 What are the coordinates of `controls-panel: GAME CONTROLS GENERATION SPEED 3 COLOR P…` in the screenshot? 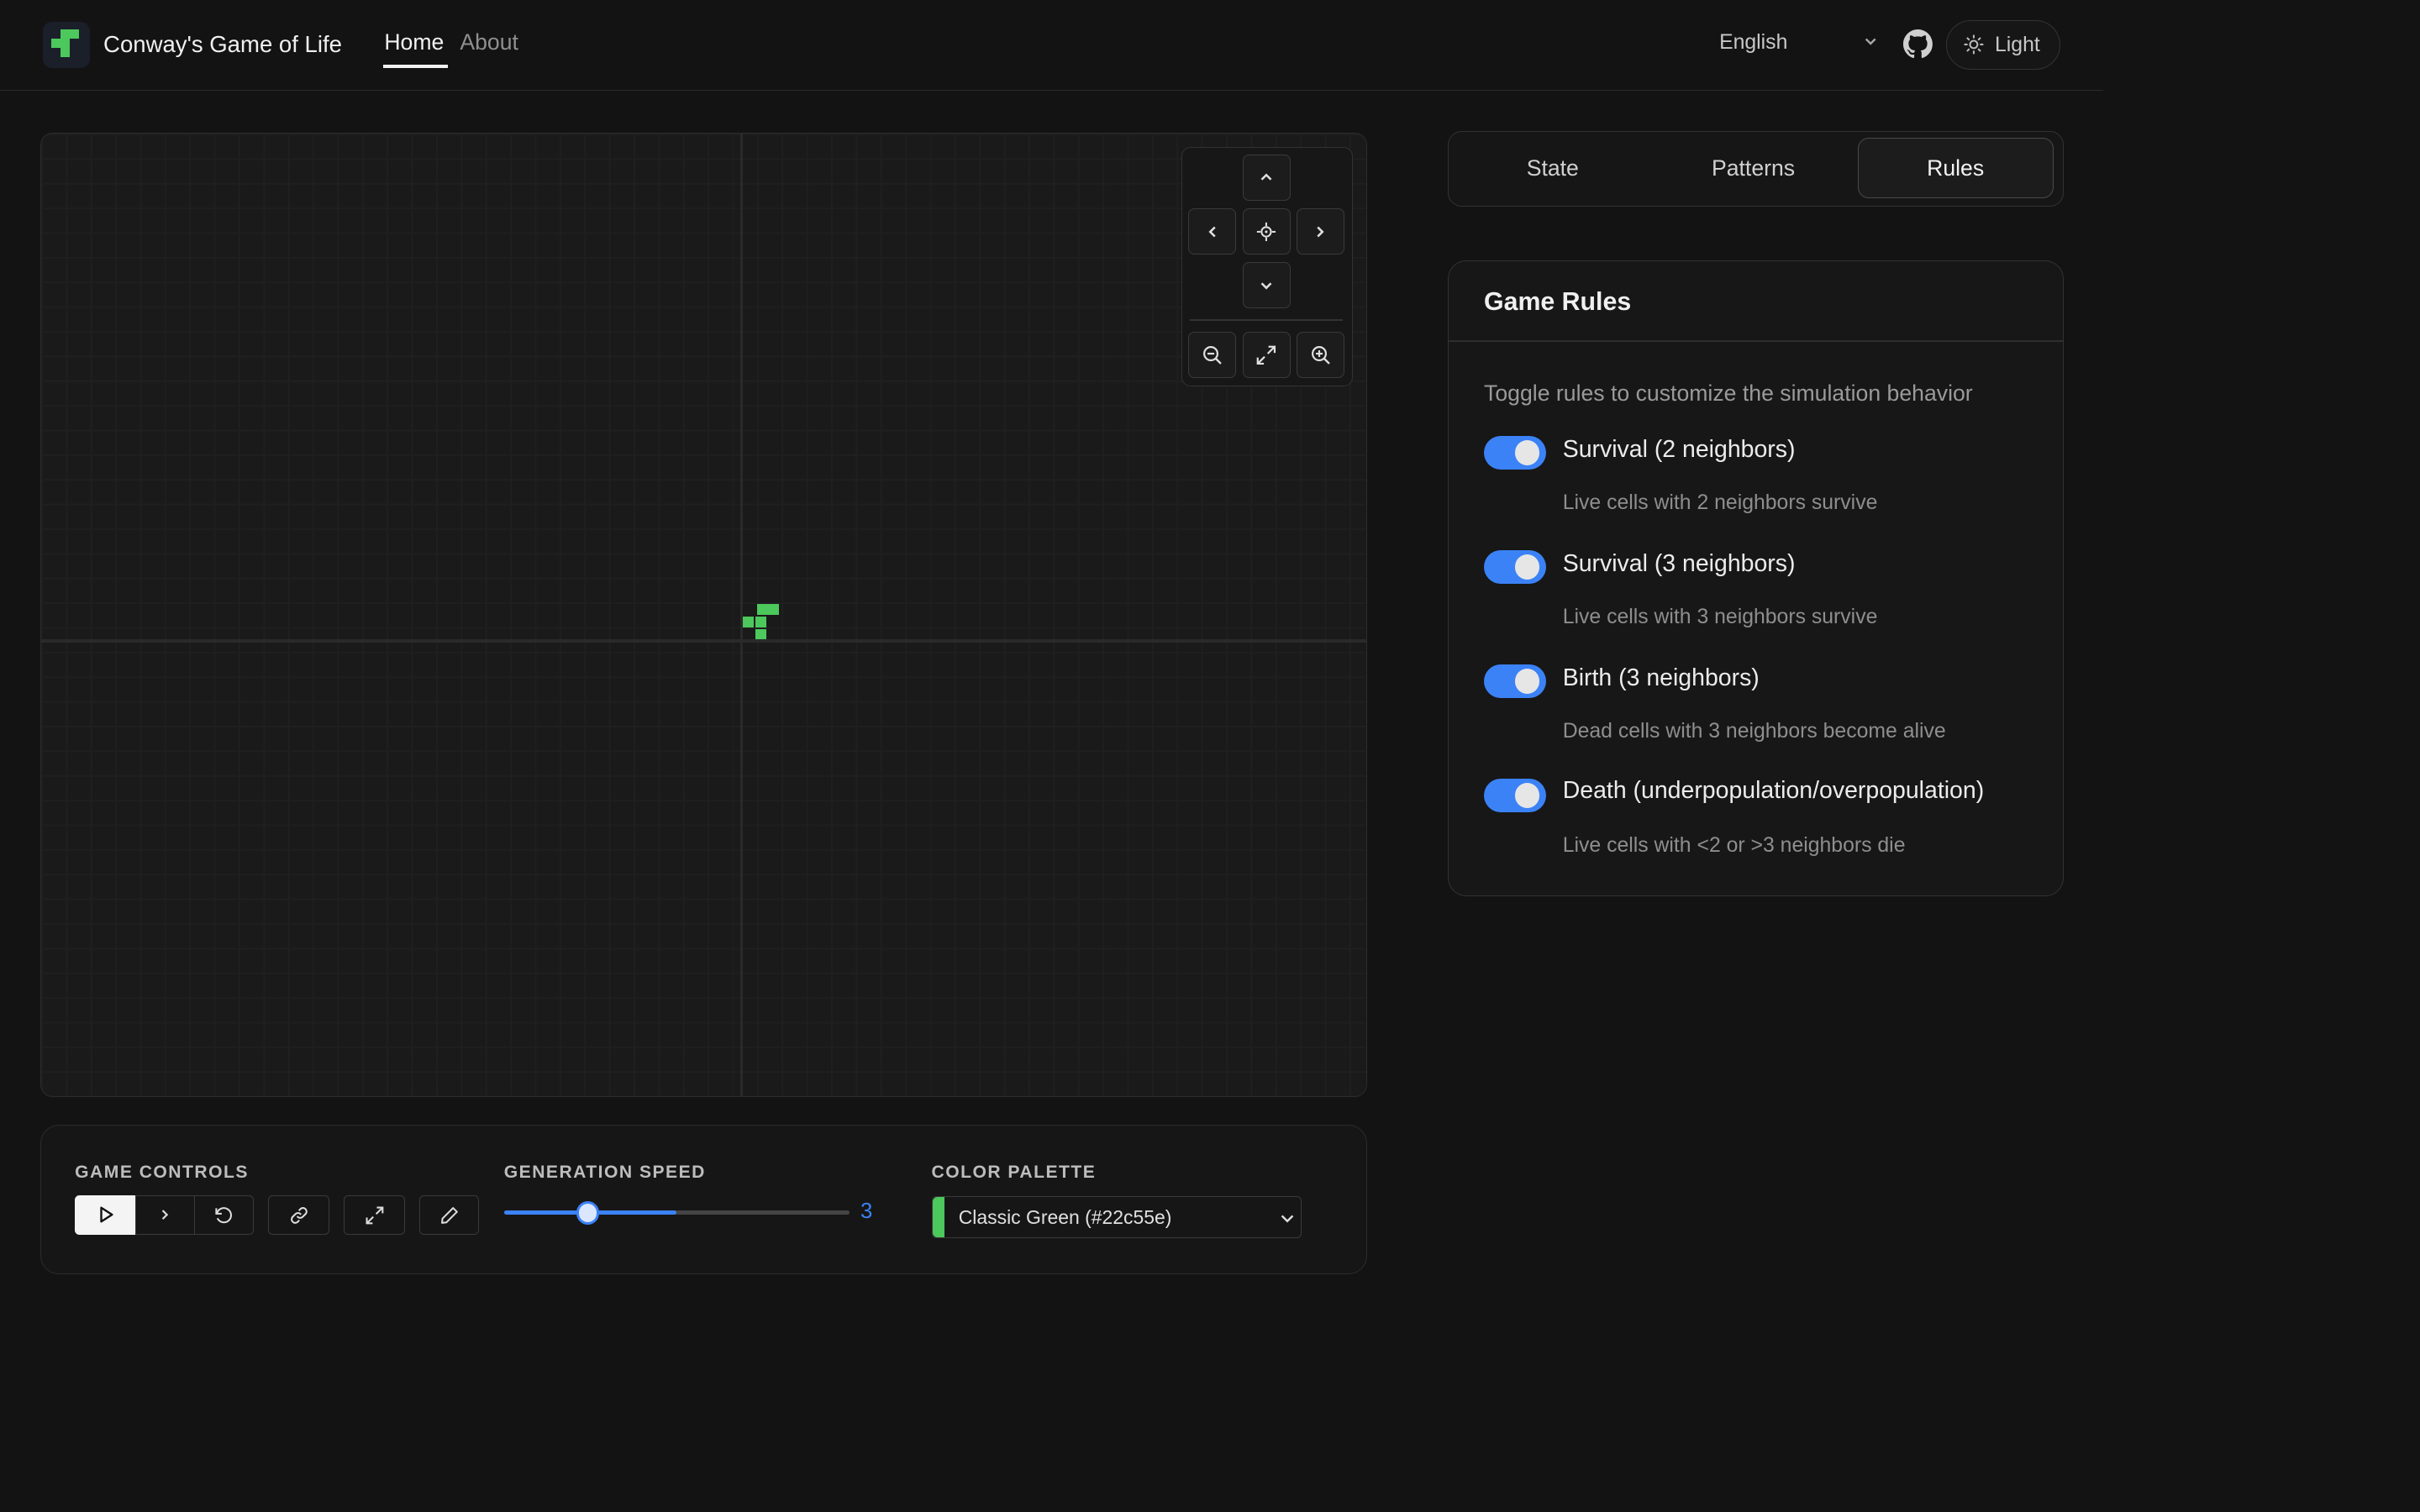 It's located at (704, 1199).